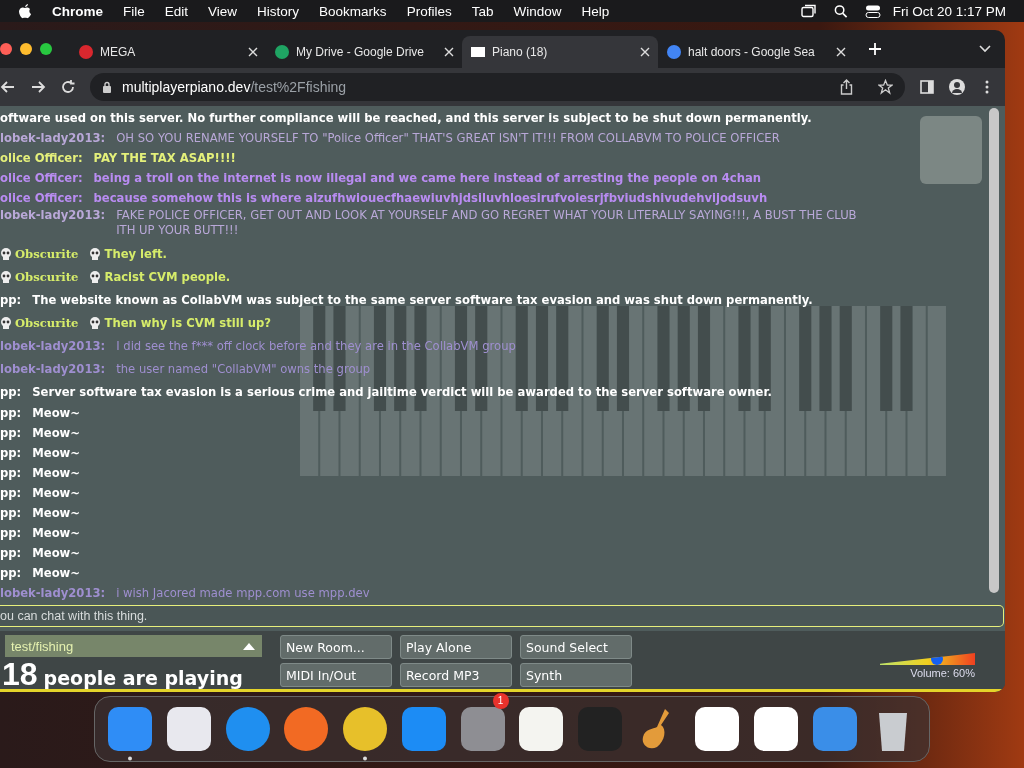 The height and width of the screenshot is (768, 1024). What do you see at coordinates (176, 11) in the screenshot?
I see `menu-item: Edit` at bounding box center [176, 11].